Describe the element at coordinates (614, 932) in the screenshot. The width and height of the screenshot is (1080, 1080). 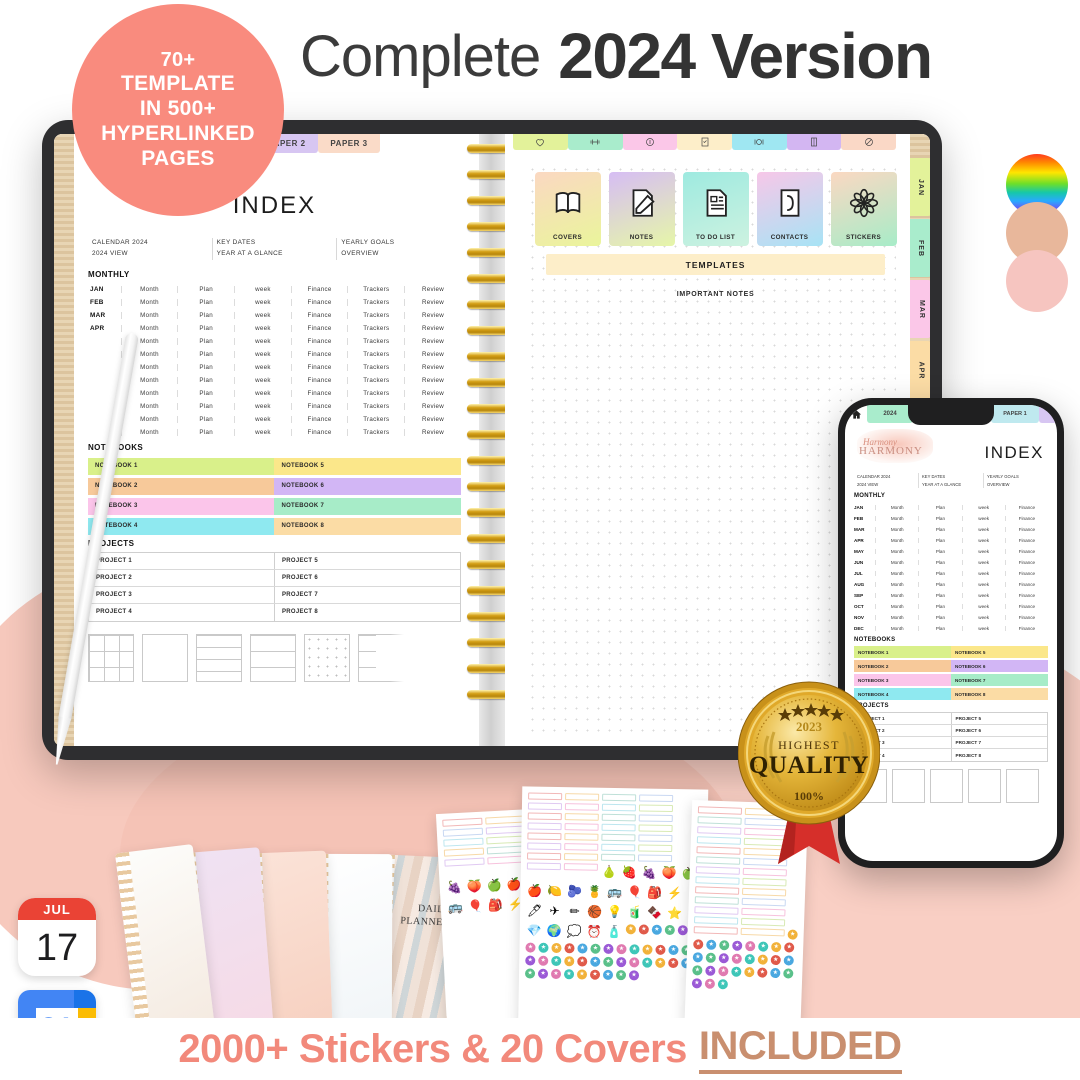
I see `sticker-emoji: 🧴` at that location.